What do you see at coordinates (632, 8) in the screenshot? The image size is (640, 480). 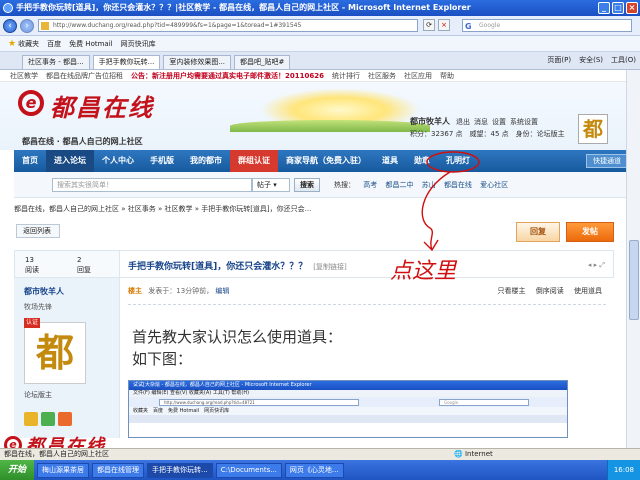 I see `close-button: ×` at bounding box center [632, 8].